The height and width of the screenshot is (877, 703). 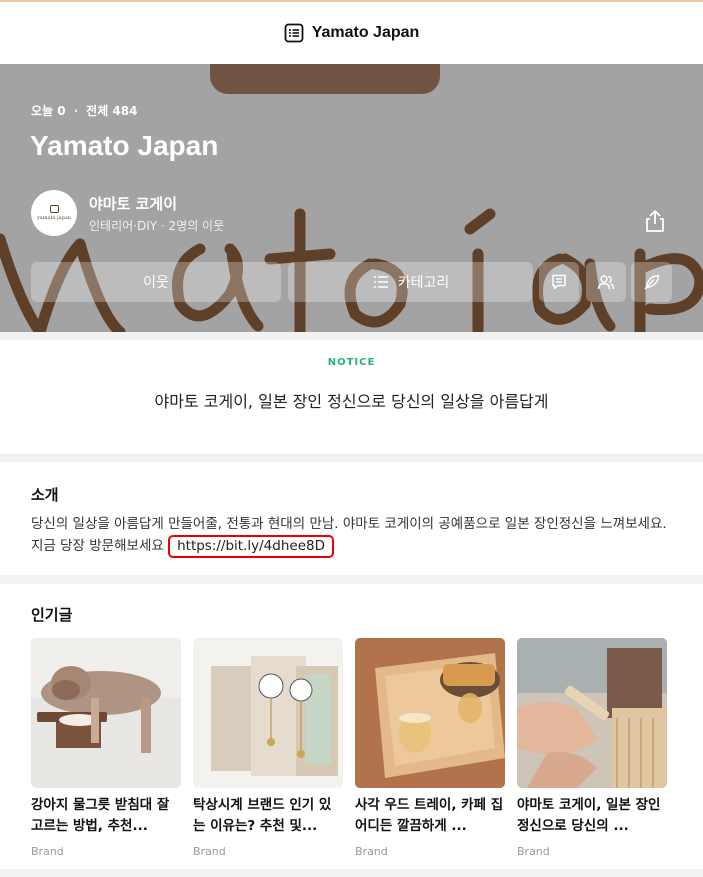 I want to click on today-count: 오늘 0, so click(x=48, y=111).